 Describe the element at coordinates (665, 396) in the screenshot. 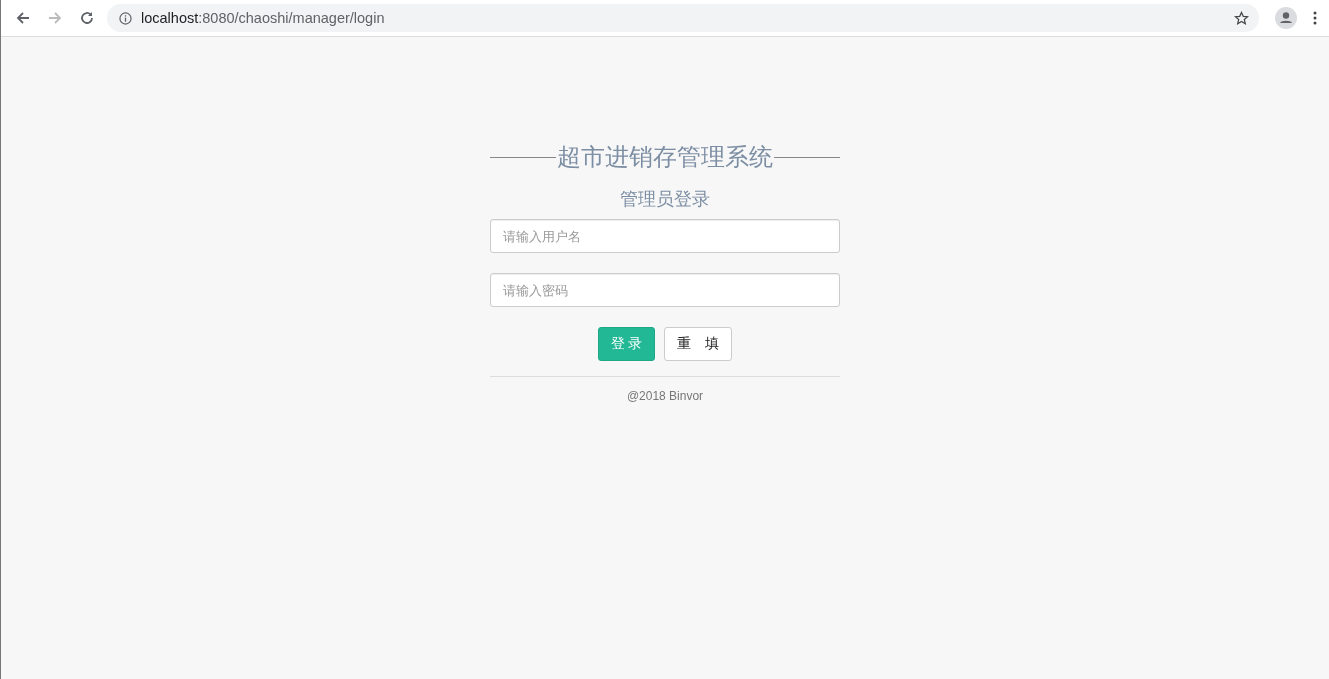

I see `copyright-text: @2018 Binvor` at that location.